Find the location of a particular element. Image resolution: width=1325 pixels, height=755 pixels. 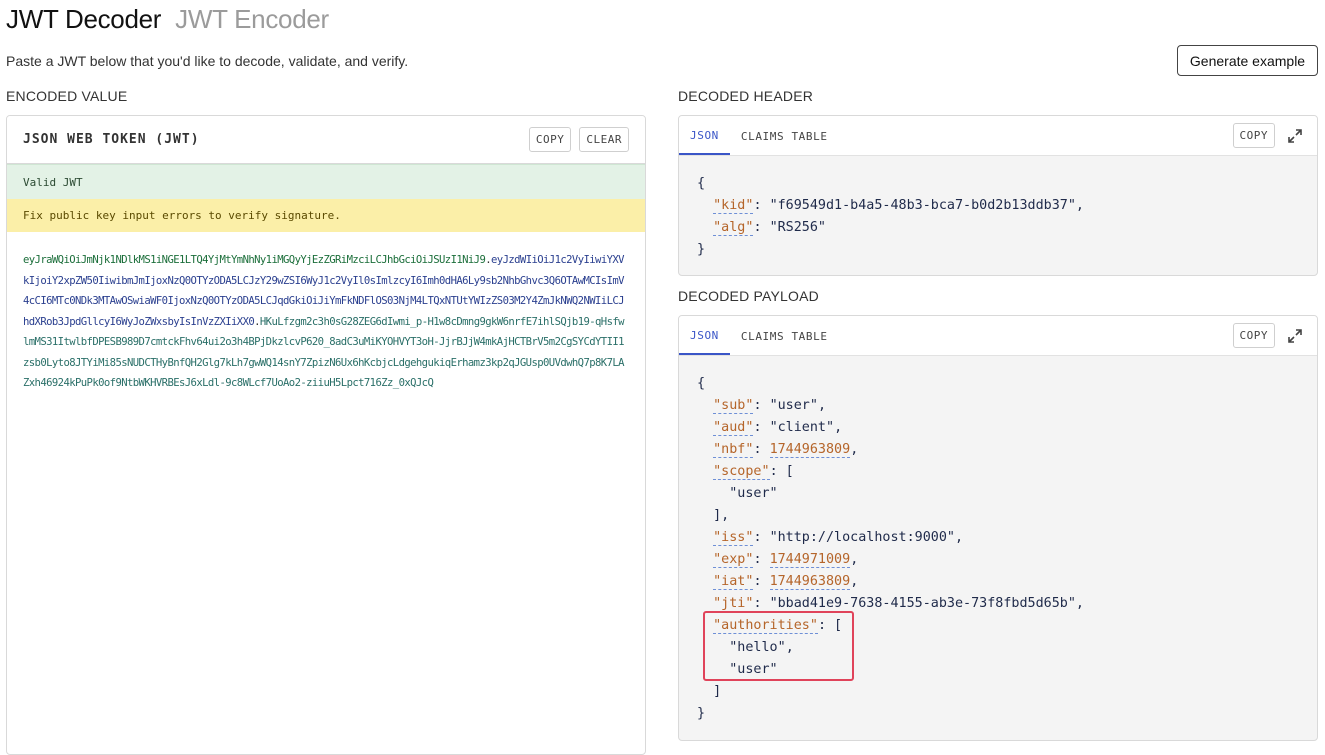

decoded-payload-label: DECODED PAYLOAD is located at coordinates (748, 296).